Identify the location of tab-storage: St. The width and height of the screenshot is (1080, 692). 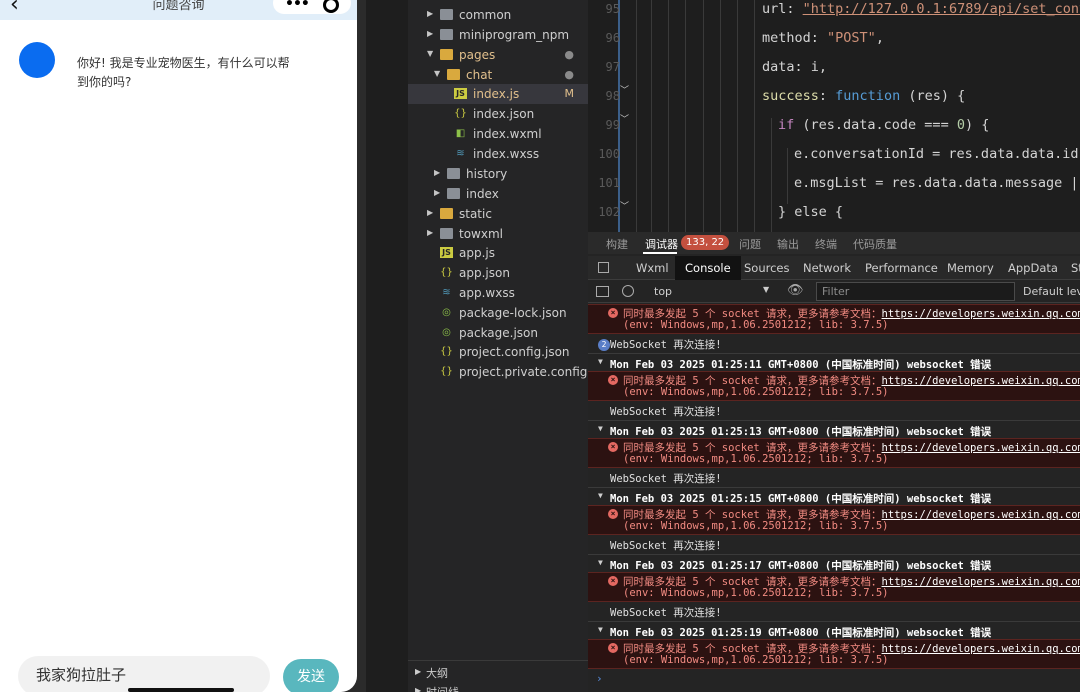
(1075, 268).